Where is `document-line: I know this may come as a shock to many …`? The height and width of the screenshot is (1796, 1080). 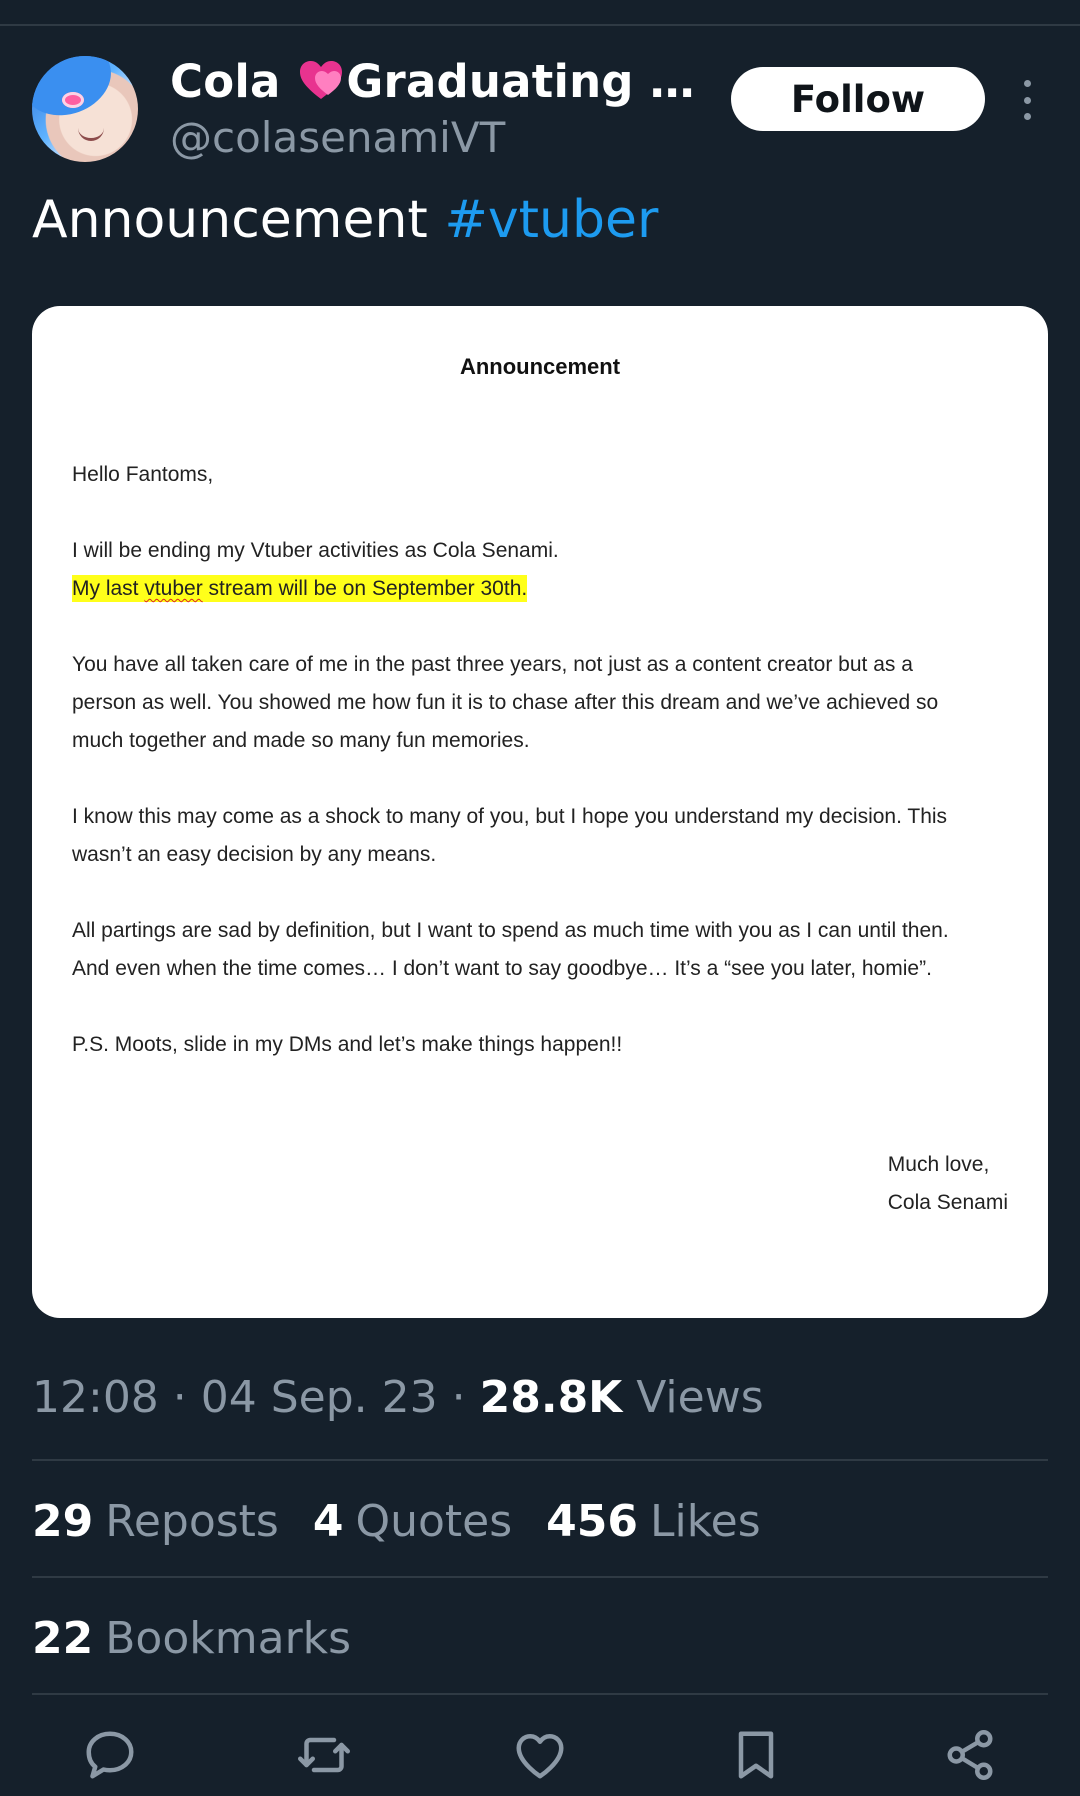
document-line: I know this may come as a shock to many … is located at coordinates (510, 816).